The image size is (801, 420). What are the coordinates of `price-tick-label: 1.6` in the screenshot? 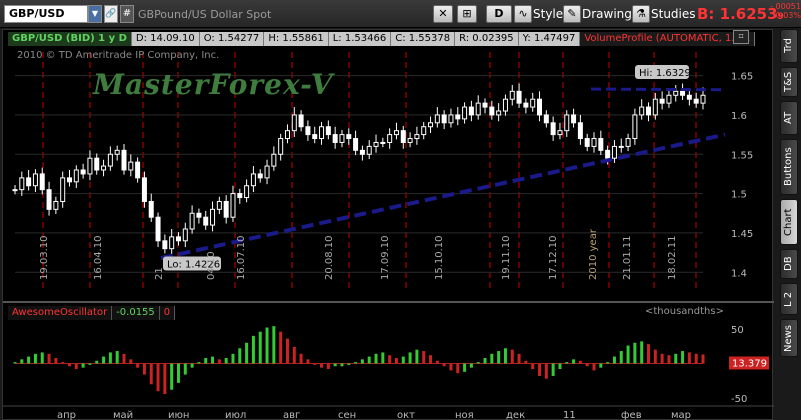 It's located at (739, 116).